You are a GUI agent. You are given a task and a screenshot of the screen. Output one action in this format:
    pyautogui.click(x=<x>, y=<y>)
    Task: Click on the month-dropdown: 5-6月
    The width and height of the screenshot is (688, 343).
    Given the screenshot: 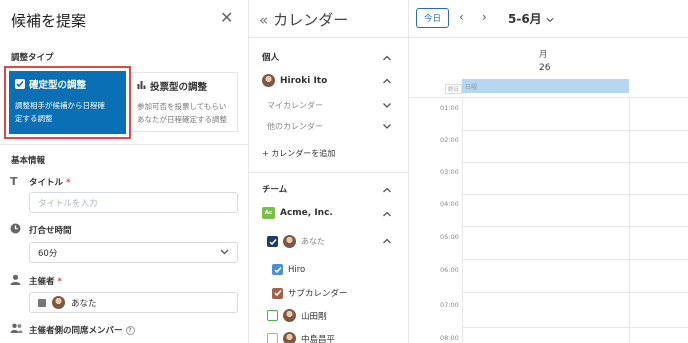 What is the action you would take?
    pyautogui.click(x=531, y=18)
    